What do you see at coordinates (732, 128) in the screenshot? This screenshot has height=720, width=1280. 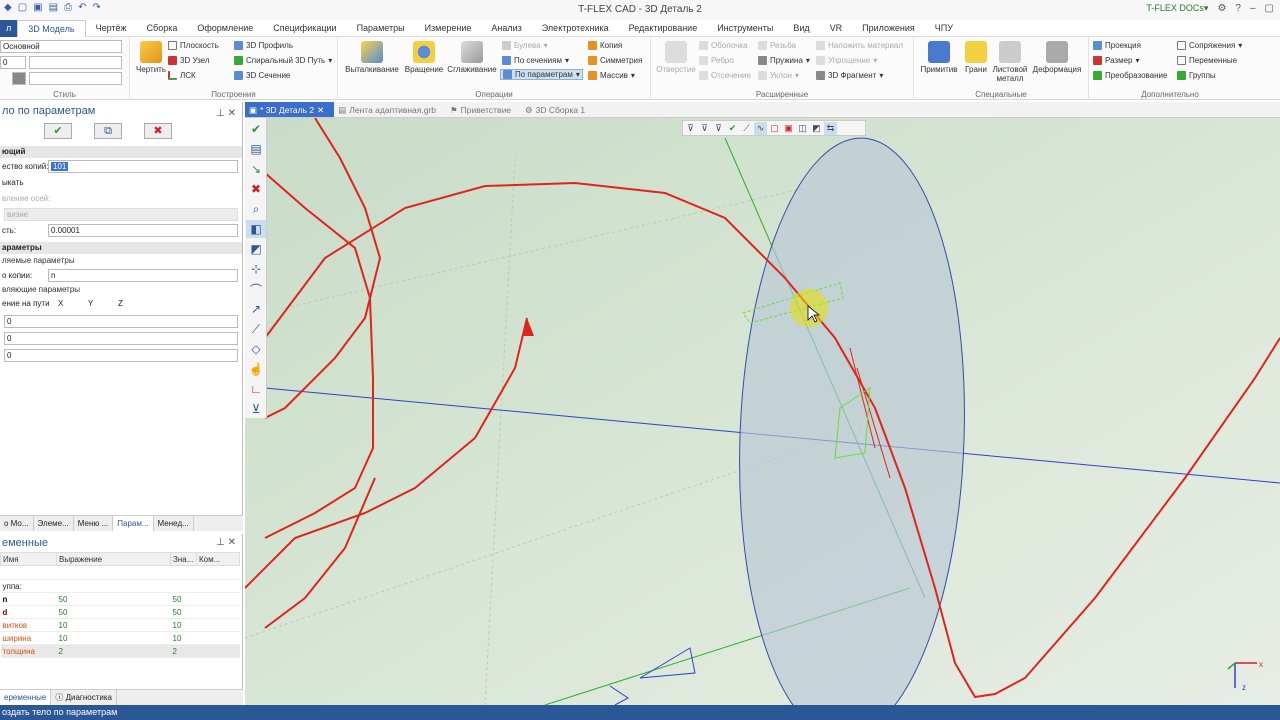 I see `filter-select-icon: ✔` at bounding box center [732, 128].